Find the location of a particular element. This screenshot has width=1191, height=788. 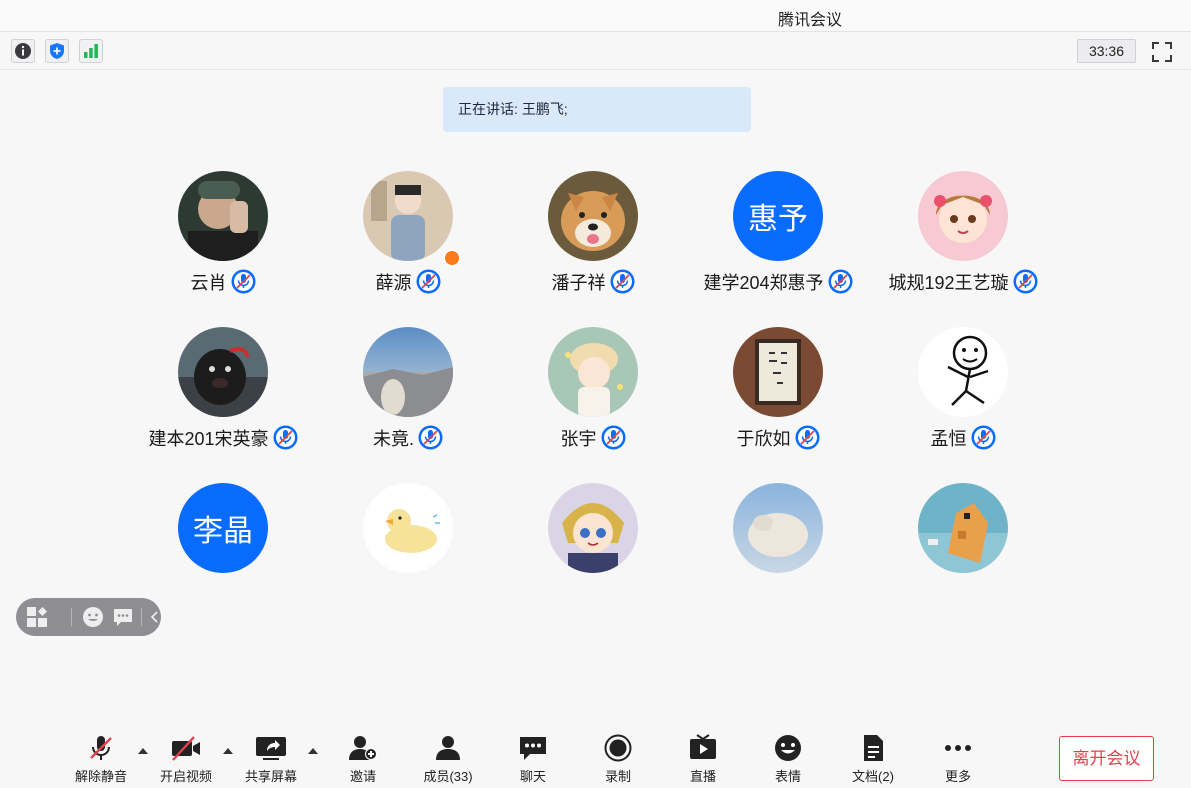

participant-tile: 未竟. is located at coordinates (408, 402).